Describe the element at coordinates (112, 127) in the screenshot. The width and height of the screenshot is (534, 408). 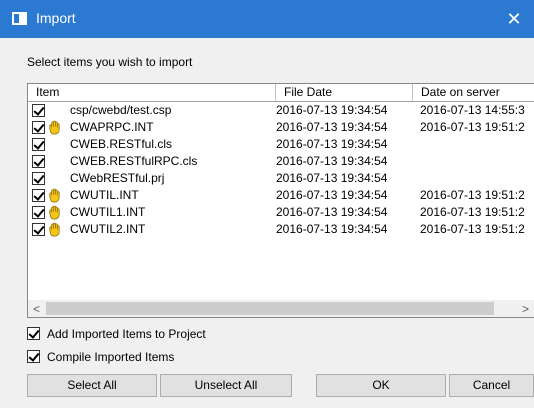
I see `item-name: CWAPRPC.INT` at that location.